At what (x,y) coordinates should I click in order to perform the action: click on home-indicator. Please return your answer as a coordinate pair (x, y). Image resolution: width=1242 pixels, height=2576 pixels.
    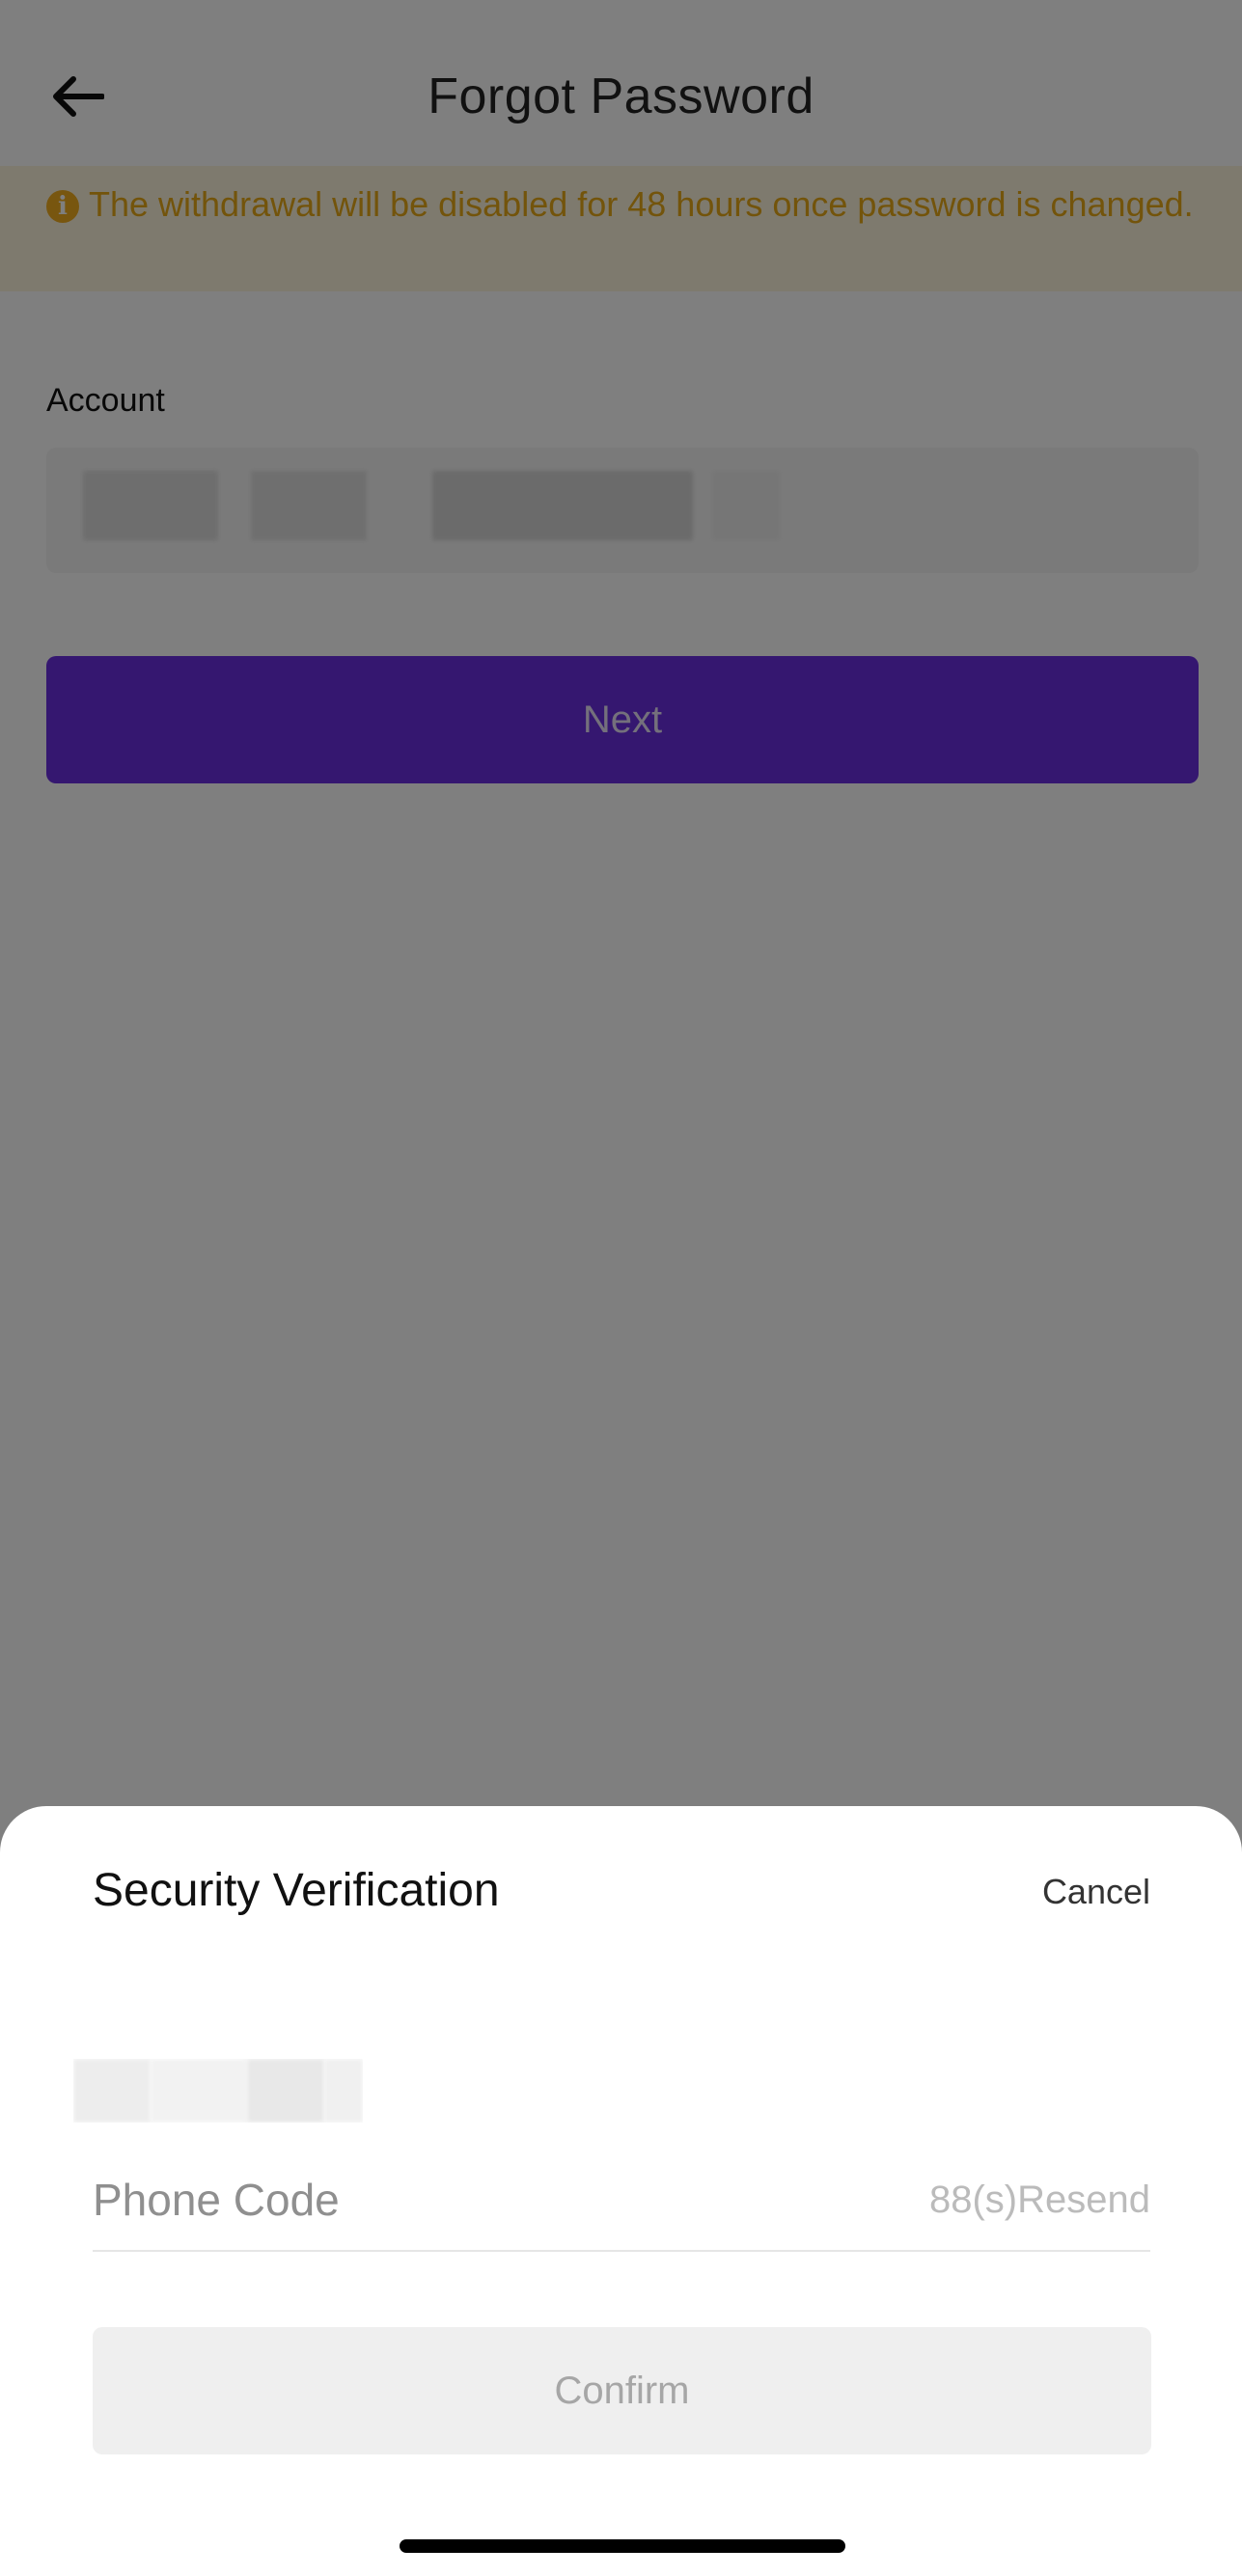
    Looking at the image, I should click on (622, 2546).